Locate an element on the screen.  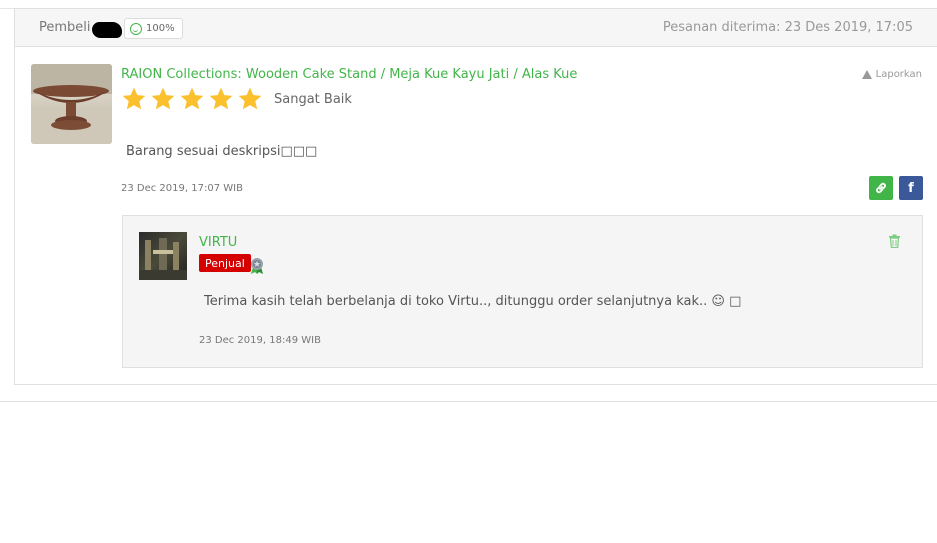
seller-name-link: VIRTU is located at coordinates (218, 242).